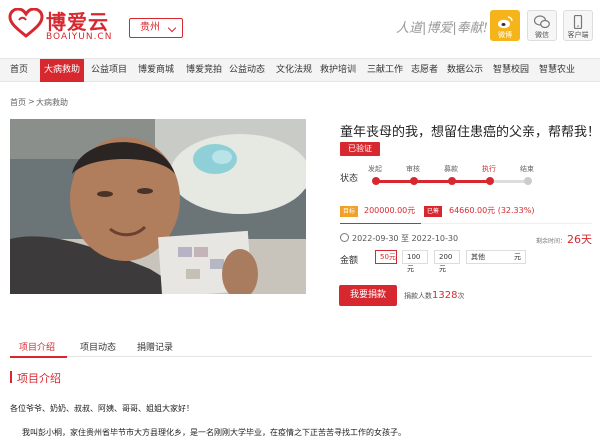  I want to click on raised-amount: 64660.00元 (32.33%), so click(492, 210).